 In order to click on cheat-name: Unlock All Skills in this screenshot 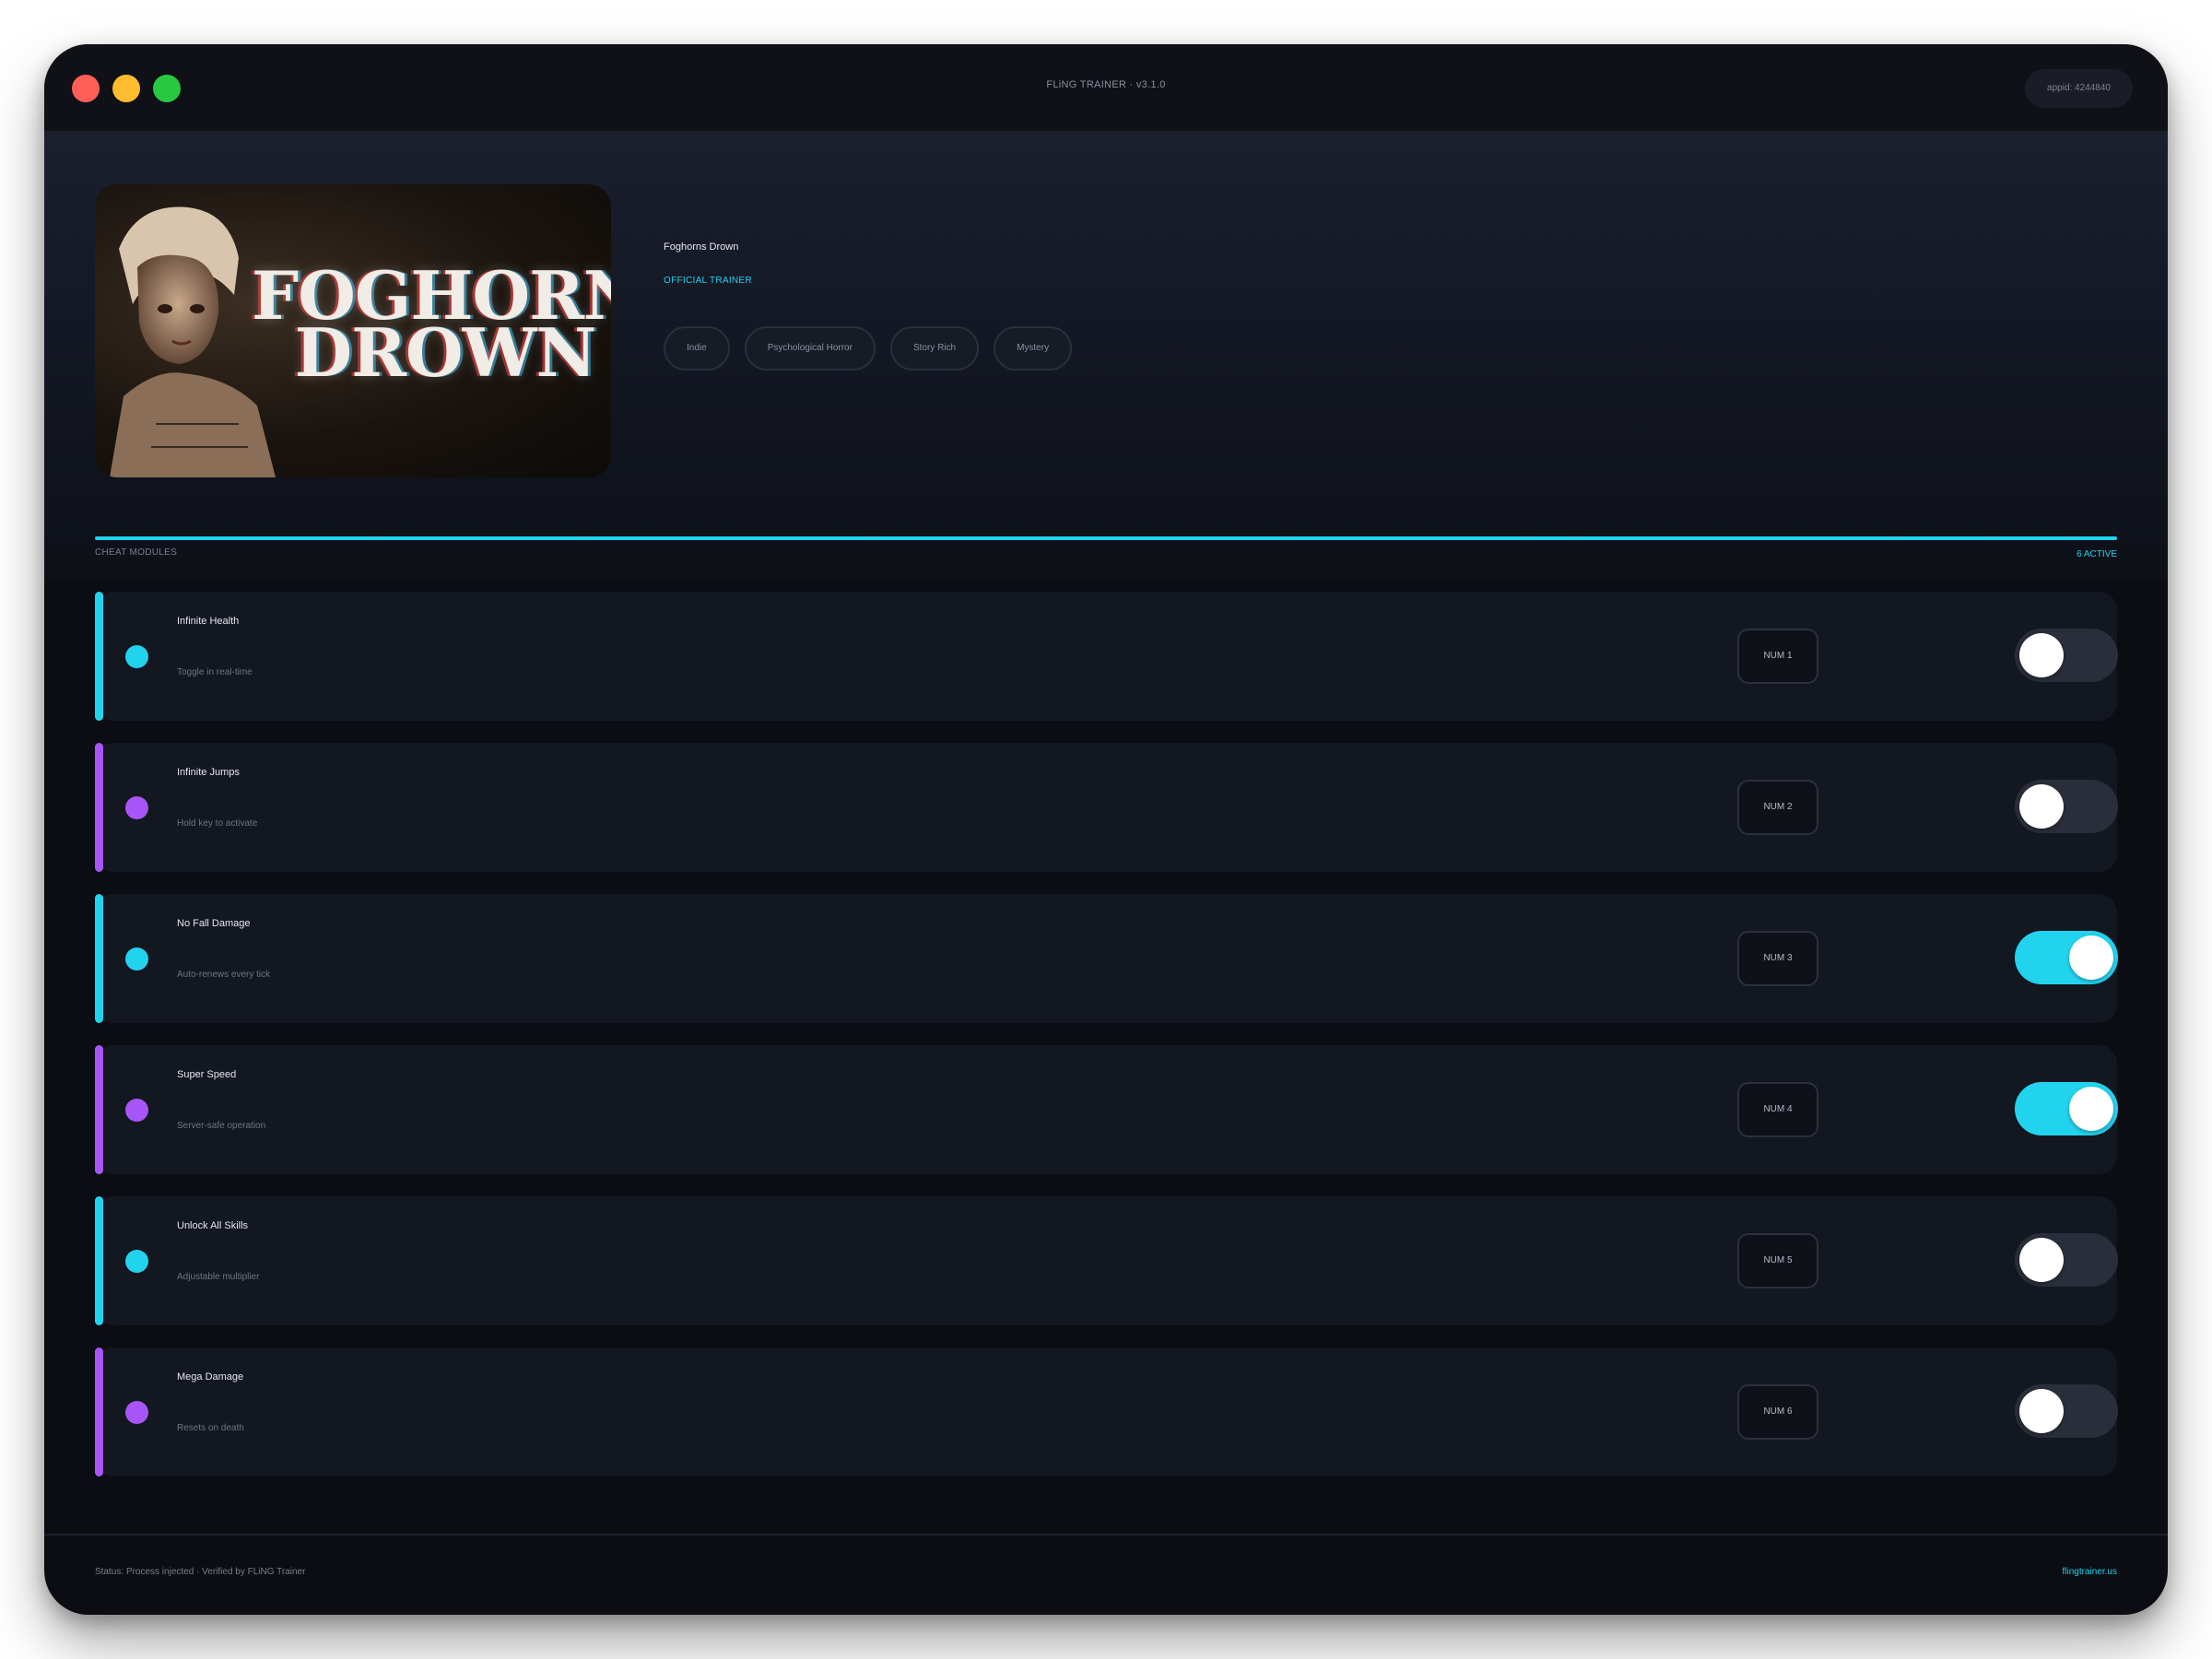, I will do `click(213, 1225)`.